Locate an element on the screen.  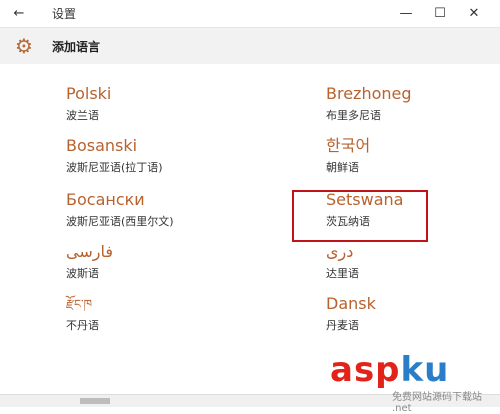
language-native-name: Dansk is located at coordinates (351, 303).